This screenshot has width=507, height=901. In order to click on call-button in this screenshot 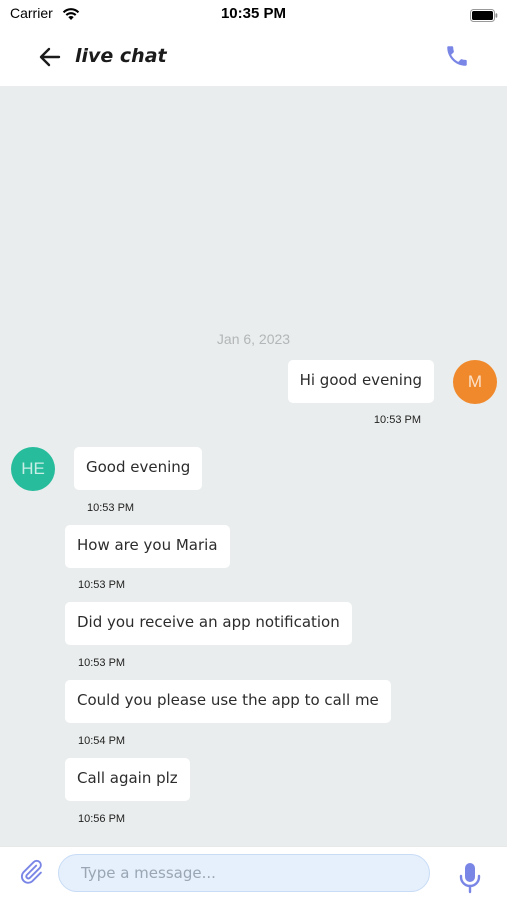, I will do `click(457, 56)`.